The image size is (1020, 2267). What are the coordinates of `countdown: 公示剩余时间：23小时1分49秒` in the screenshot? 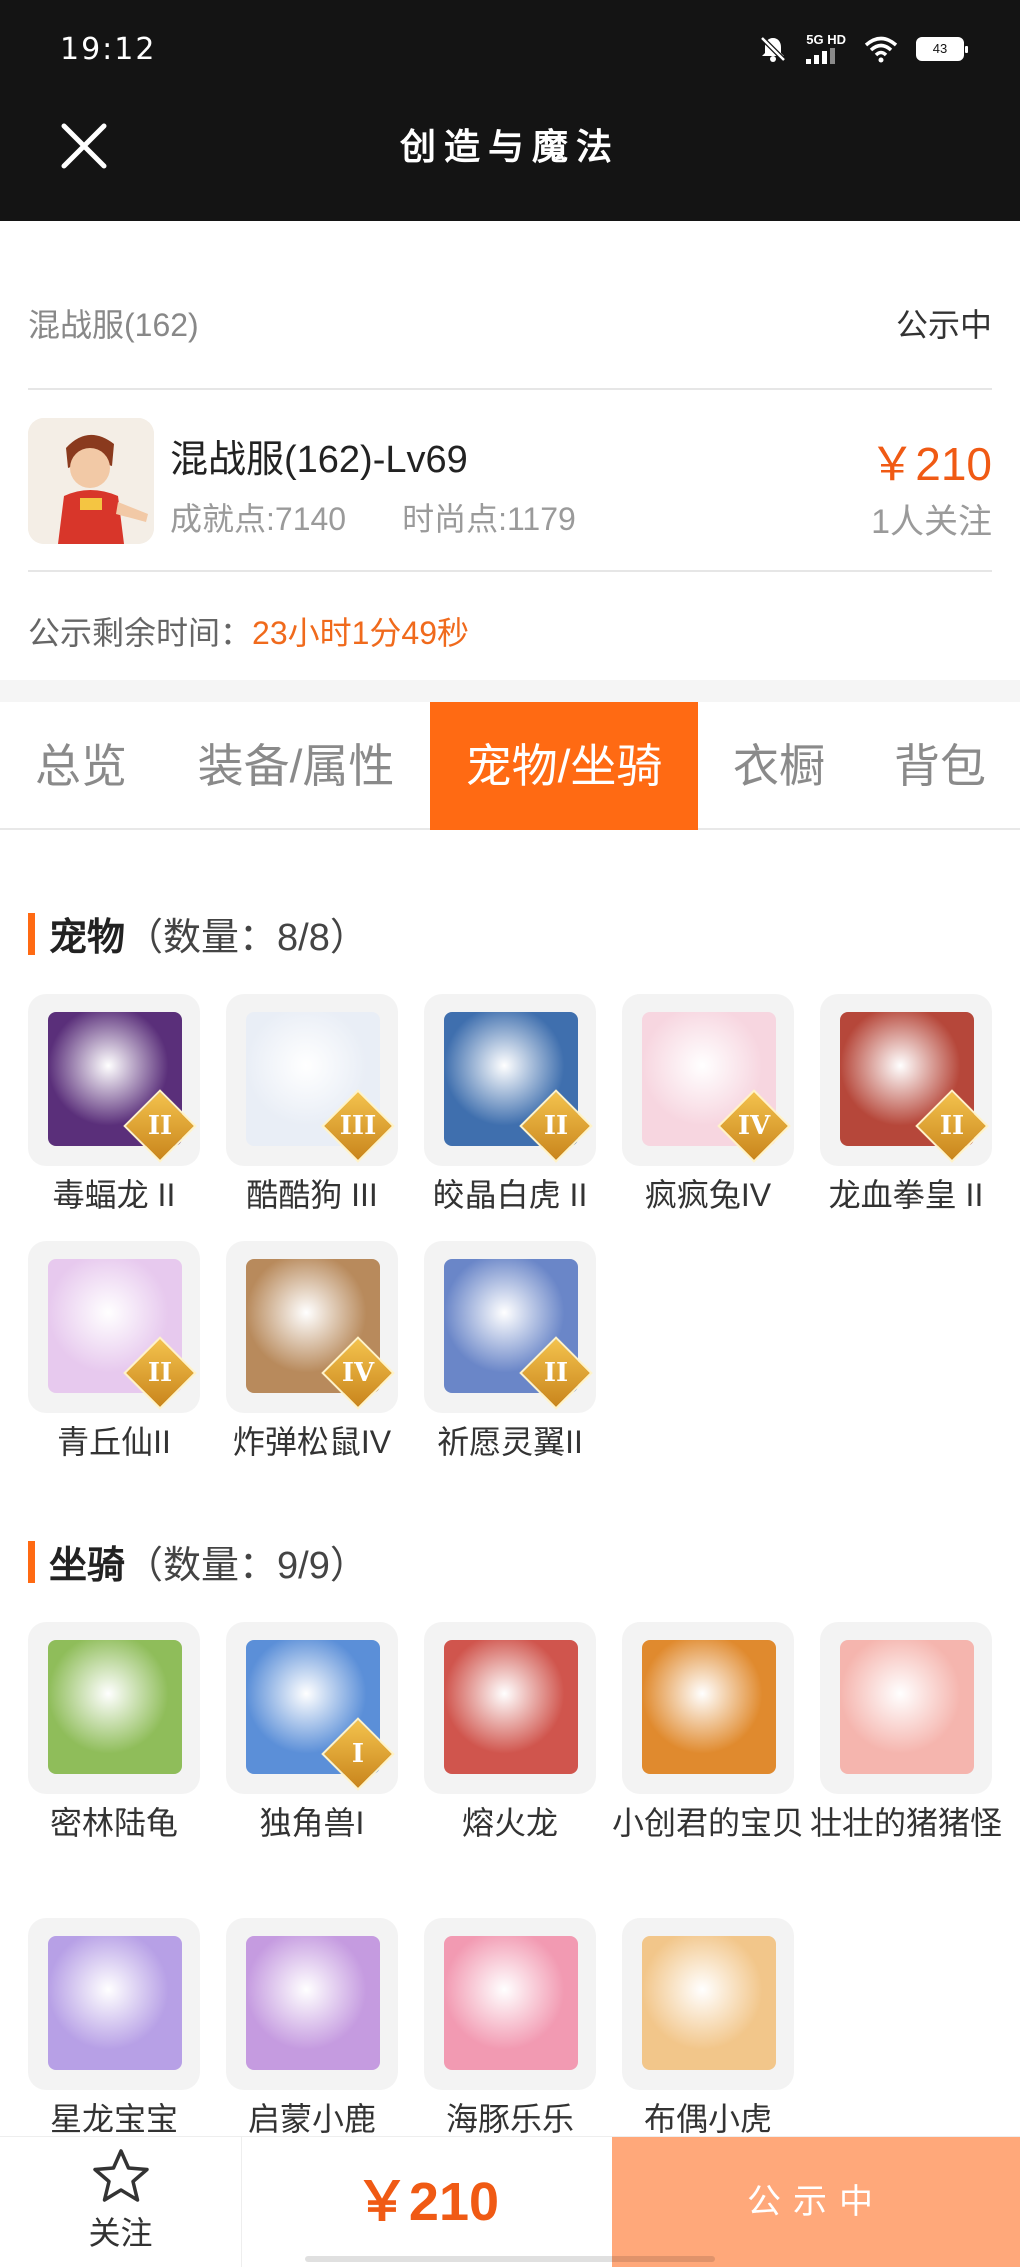 It's located at (248, 631).